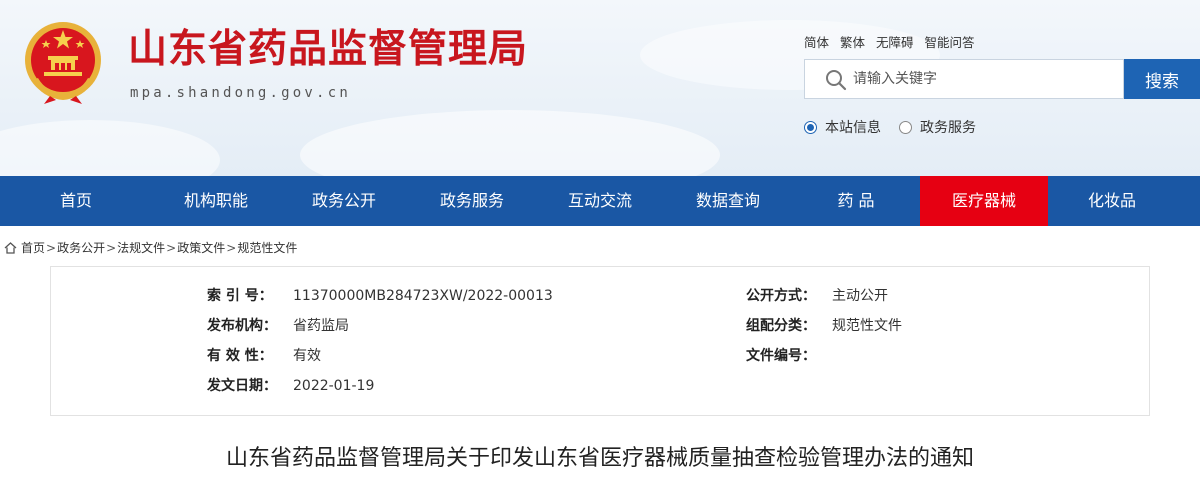 The image size is (1200, 480). I want to click on top-link-simplified: 简体, so click(816, 41).